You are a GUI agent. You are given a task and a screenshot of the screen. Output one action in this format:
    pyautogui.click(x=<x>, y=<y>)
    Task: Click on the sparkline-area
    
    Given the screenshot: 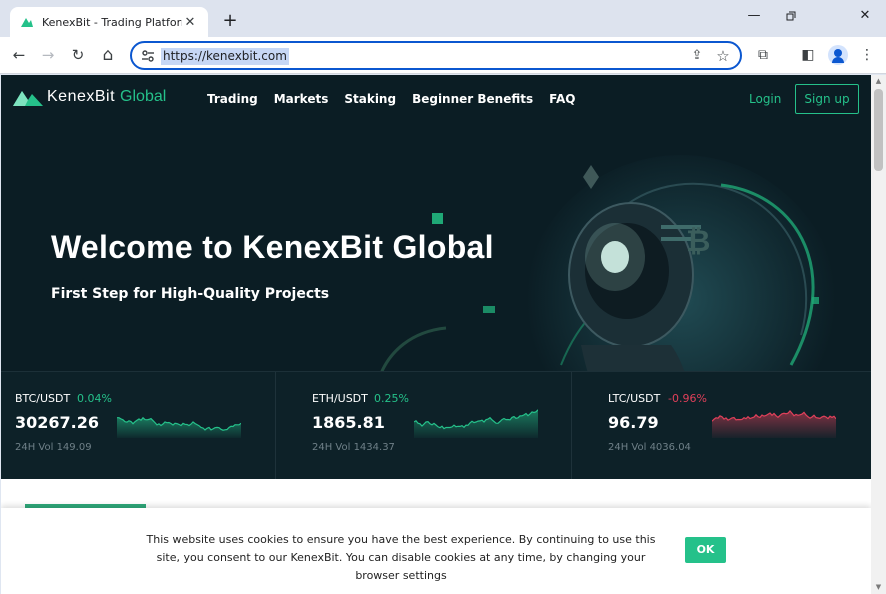 What is the action you would take?
    pyautogui.click(x=774, y=424)
    